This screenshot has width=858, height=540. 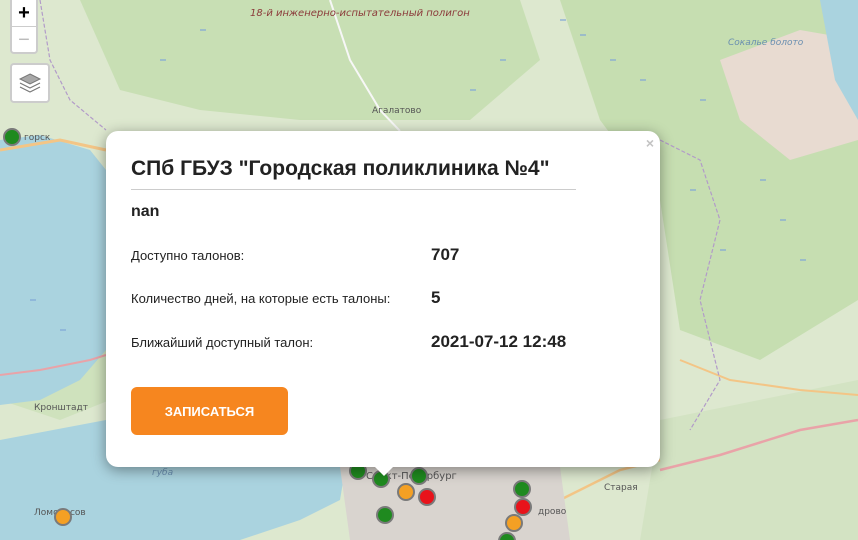 I want to click on available-tickets-label: Доступно талонов:, so click(x=188, y=255).